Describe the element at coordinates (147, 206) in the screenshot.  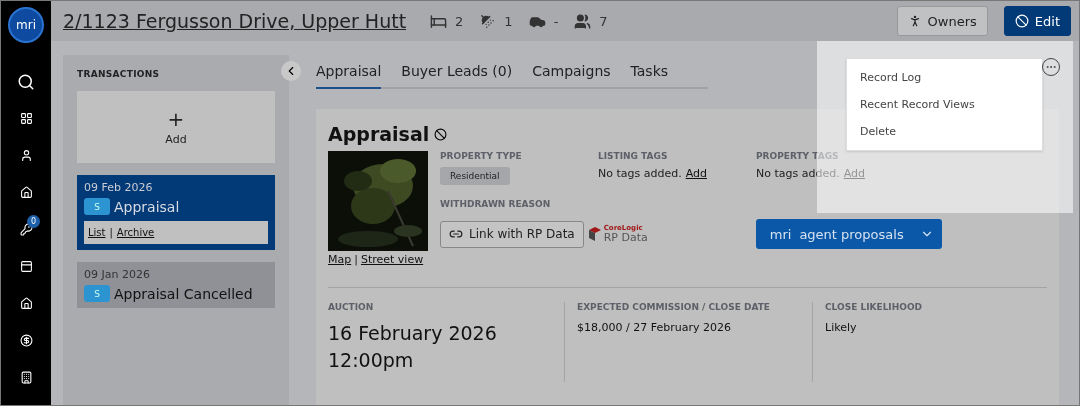
I see `transaction-title: Appraisal` at that location.